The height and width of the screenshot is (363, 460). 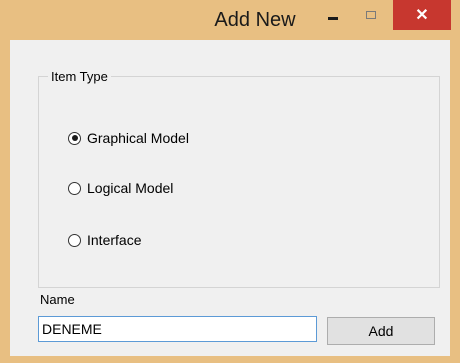 I want to click on radio-graphical-model: Graphical Model, so click(x=128, y=138).